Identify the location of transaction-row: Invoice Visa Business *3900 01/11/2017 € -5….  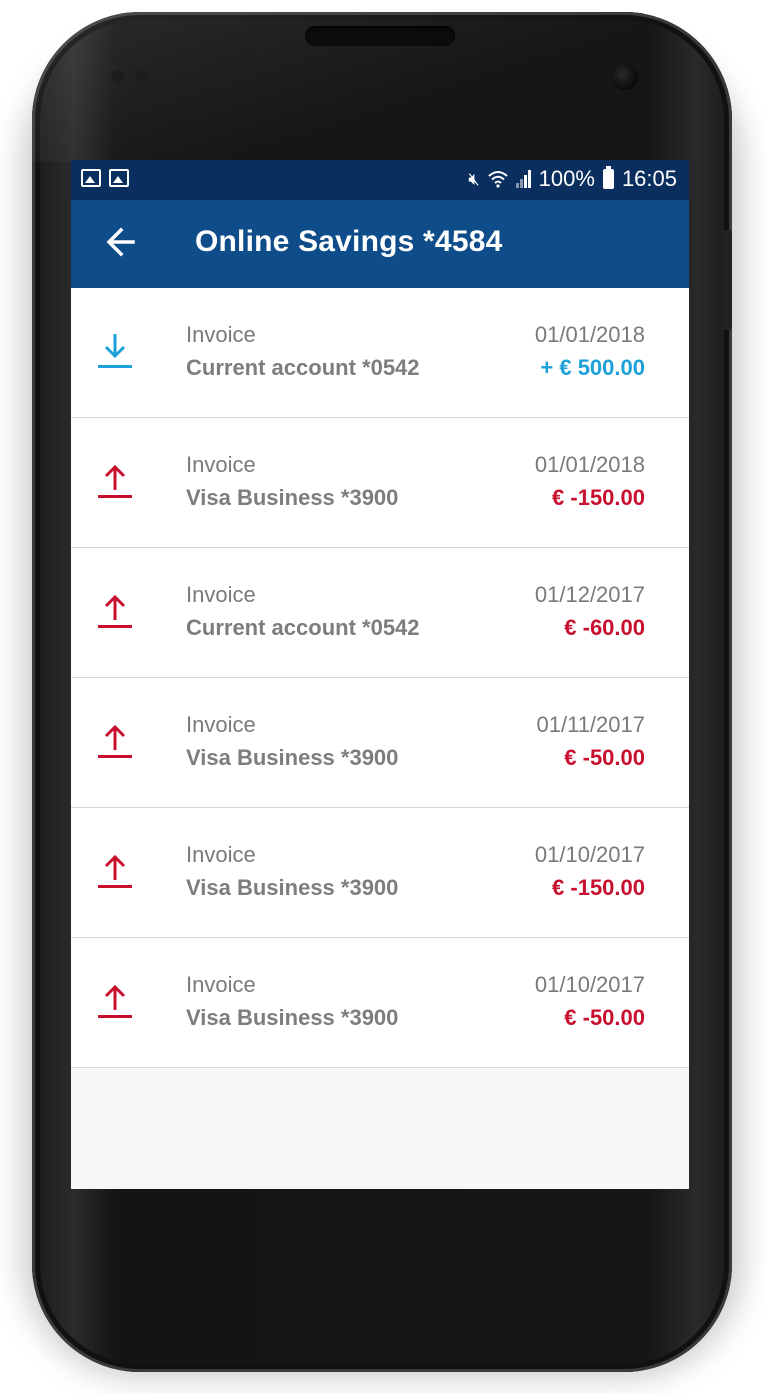
(380, 743).